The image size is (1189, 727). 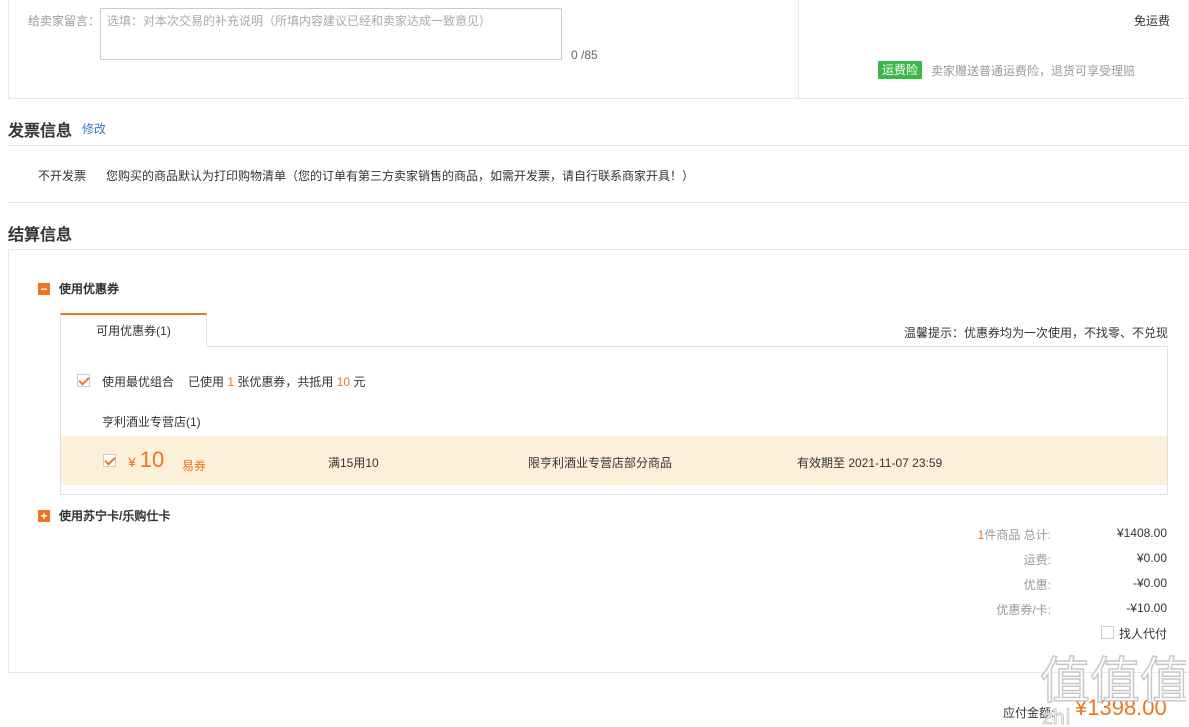 I want to click on used-mid: 张优惠券，共抵用, so click(x=285, y=382).